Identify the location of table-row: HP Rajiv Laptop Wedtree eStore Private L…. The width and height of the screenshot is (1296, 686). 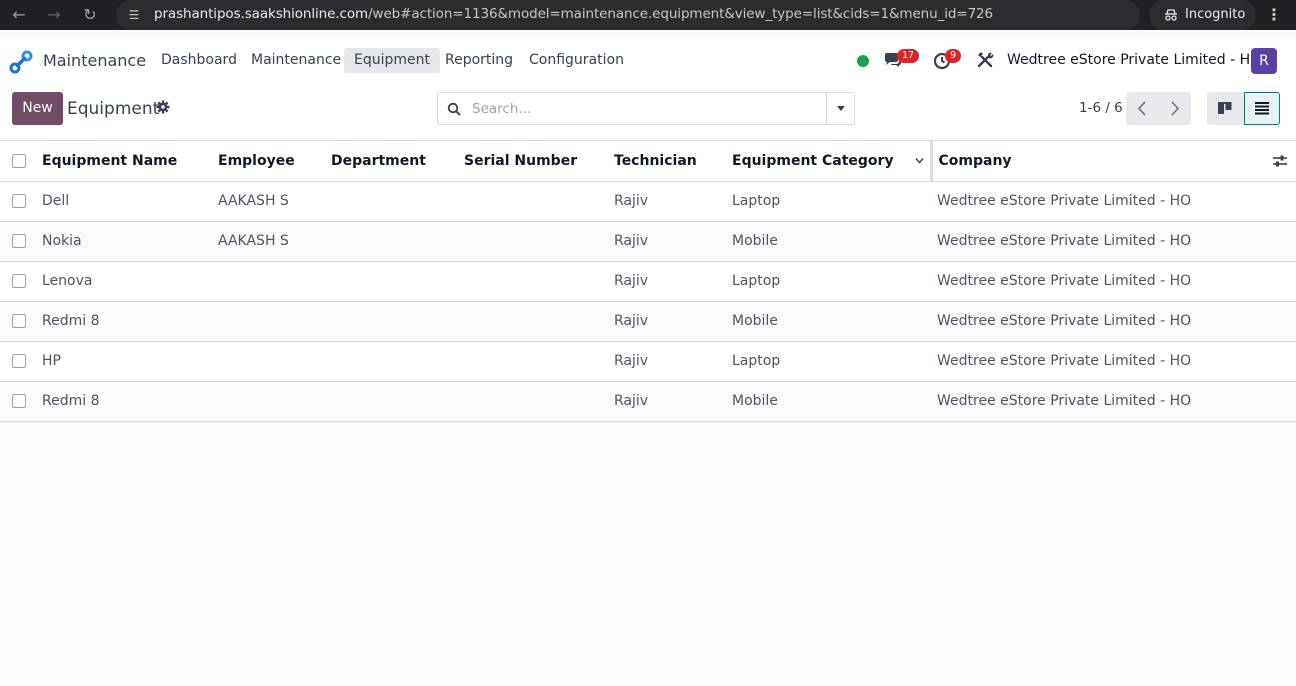
(648, 361).